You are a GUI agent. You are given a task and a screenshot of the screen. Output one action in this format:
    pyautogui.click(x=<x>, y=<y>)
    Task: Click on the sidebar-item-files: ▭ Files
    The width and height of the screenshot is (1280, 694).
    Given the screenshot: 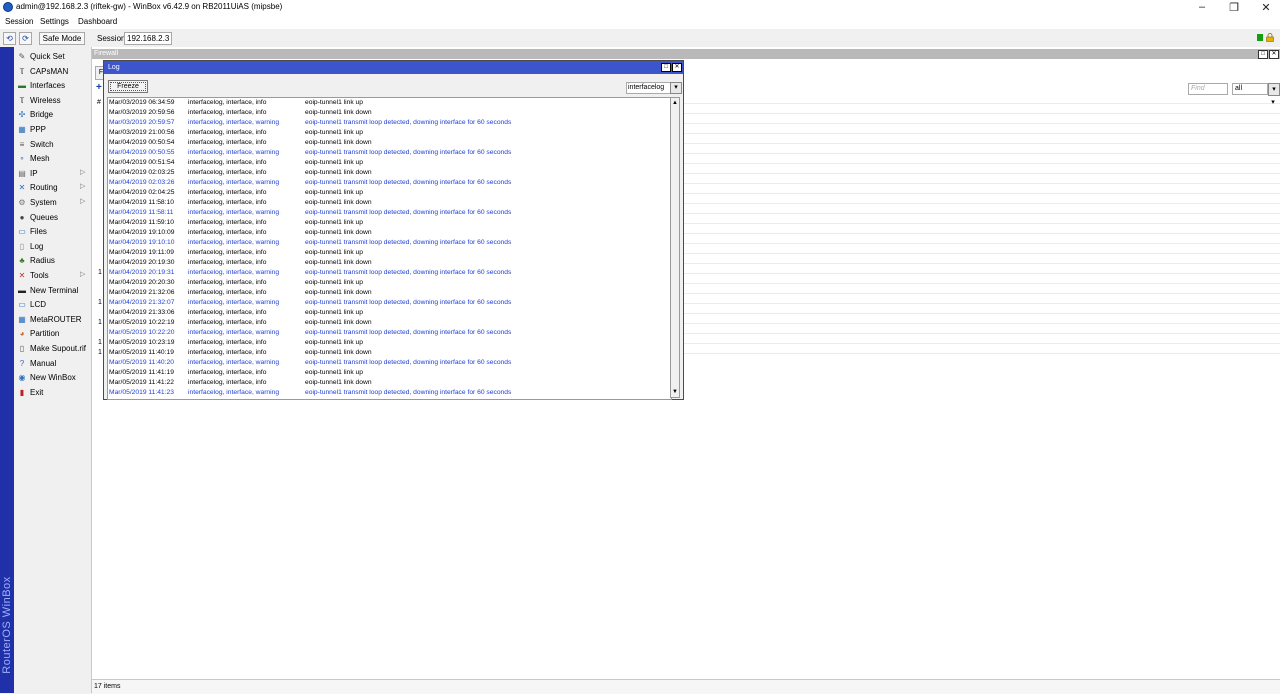 What is the action you would take?
    pyautogui.click(x=52, y=232)
    